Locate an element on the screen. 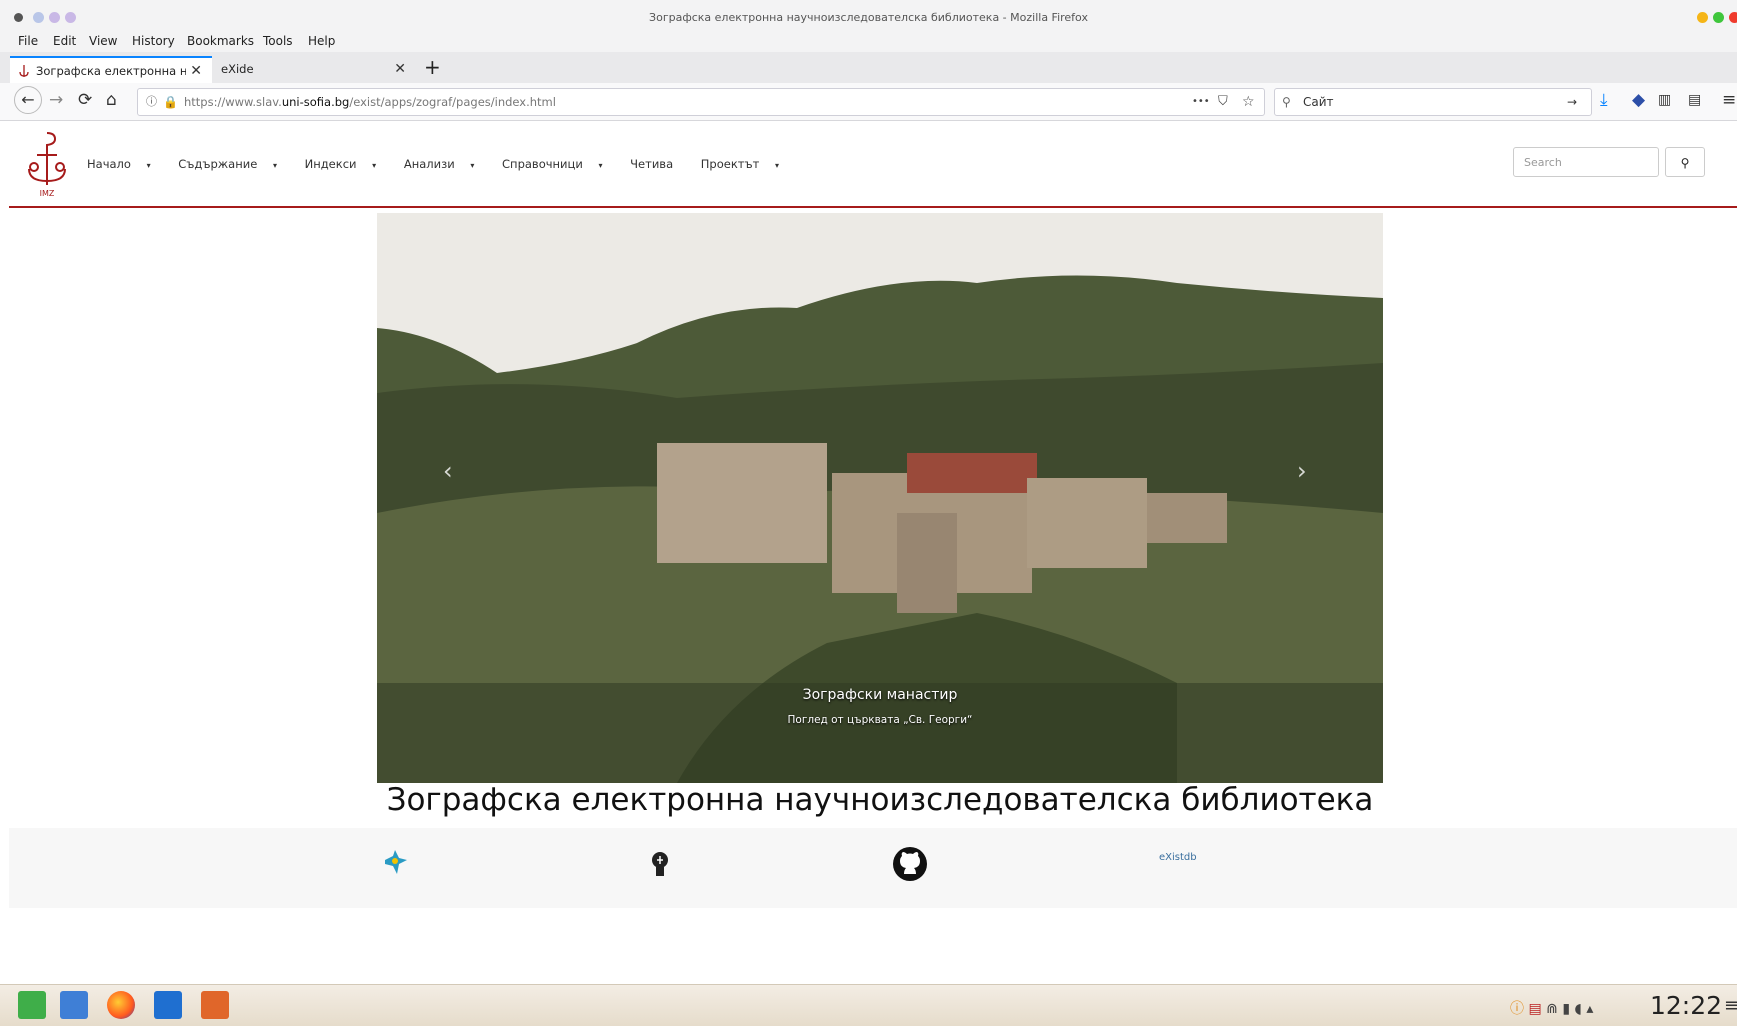 This screenshot has width=1737, height=1026. page-actions-icon: ••• is located at coordinates (1201, 102).